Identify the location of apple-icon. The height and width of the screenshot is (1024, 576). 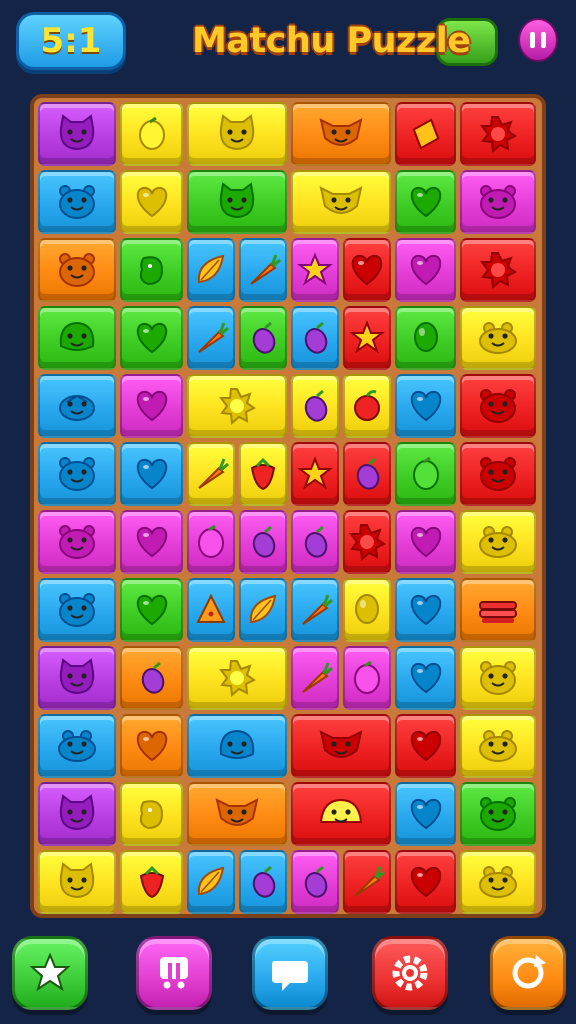
(367, 405).